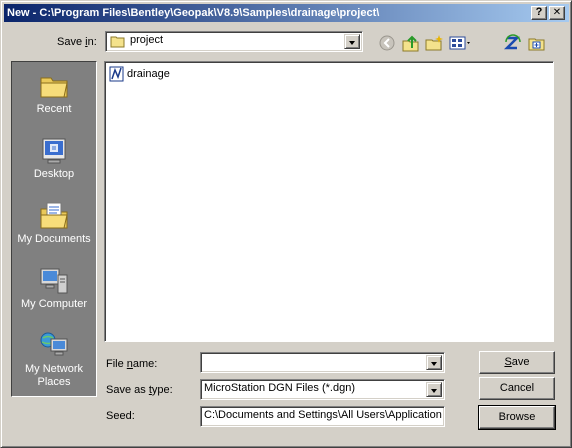 Image resolution: width=572 pixels, height=448 pixels. I want to click on file-name-combo, so click(322, 362).